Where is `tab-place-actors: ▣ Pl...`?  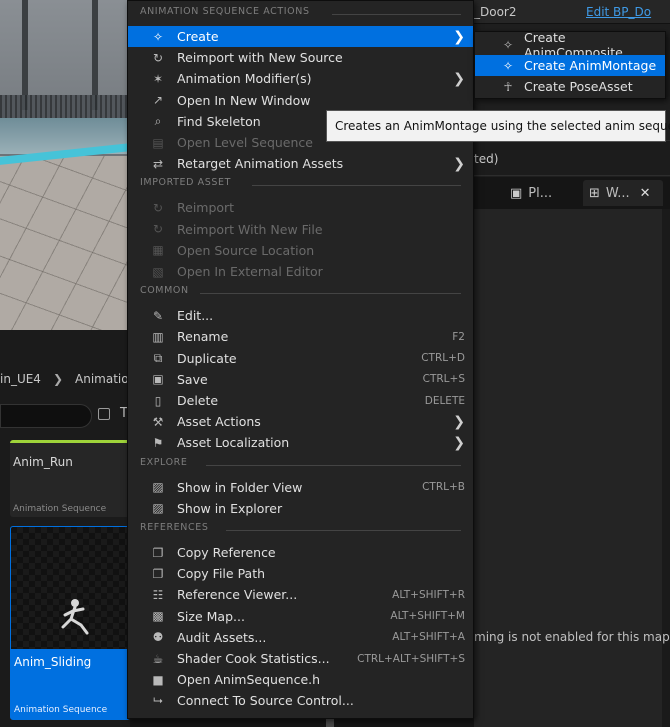 tab-place-actors: ▣ Pl... is located at coordinates (531, 193).